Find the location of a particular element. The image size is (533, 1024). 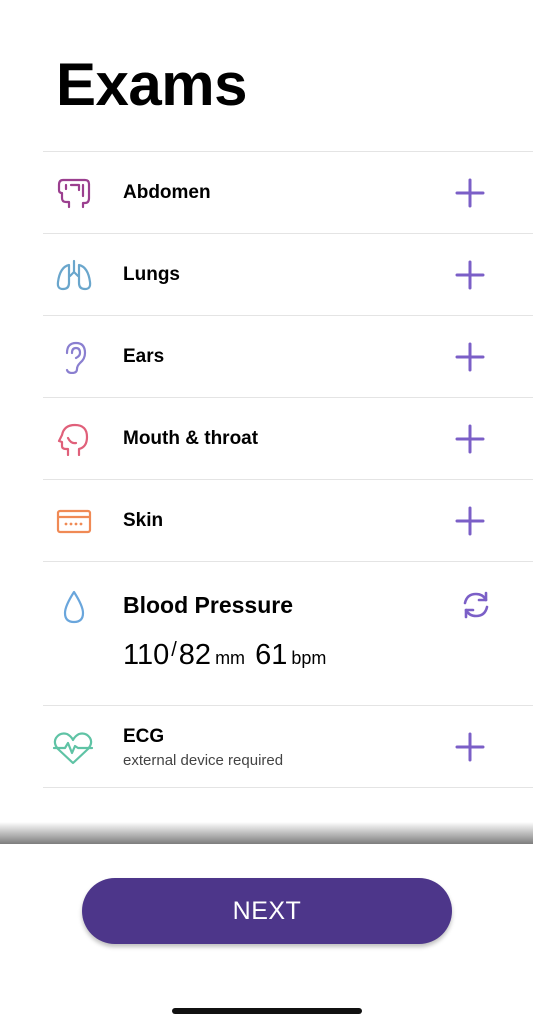

blood-pressure-readings: 110/82 mm 61 bpm is located at coordinates (229, 655).